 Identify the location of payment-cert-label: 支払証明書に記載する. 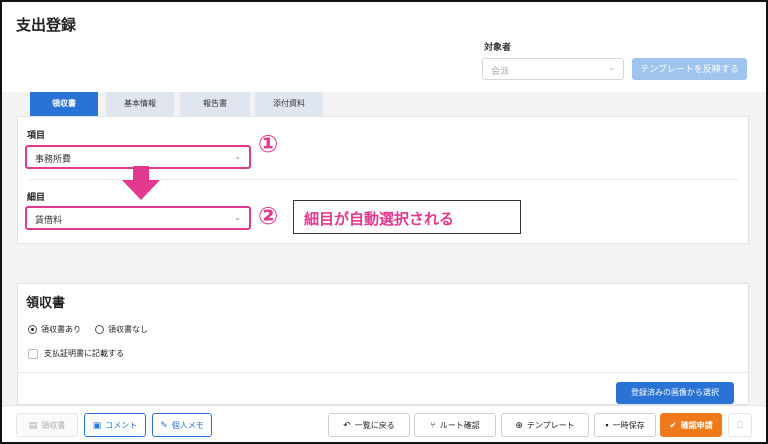
(84, 353).